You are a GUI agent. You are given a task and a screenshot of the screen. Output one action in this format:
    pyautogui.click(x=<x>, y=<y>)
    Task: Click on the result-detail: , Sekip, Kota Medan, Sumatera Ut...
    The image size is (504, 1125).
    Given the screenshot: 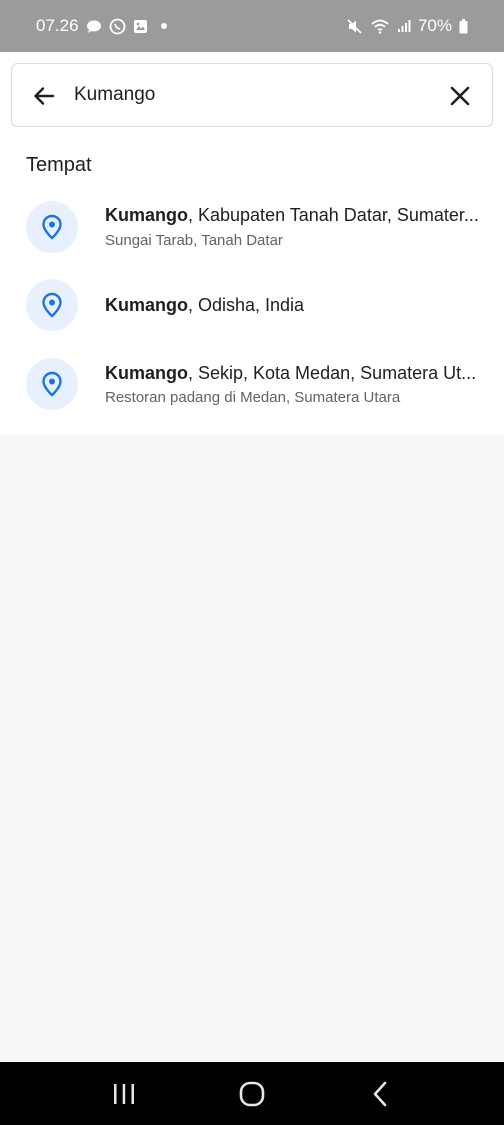 What is the action you would take?
    pyautogui.click(x=332, y=373)
    